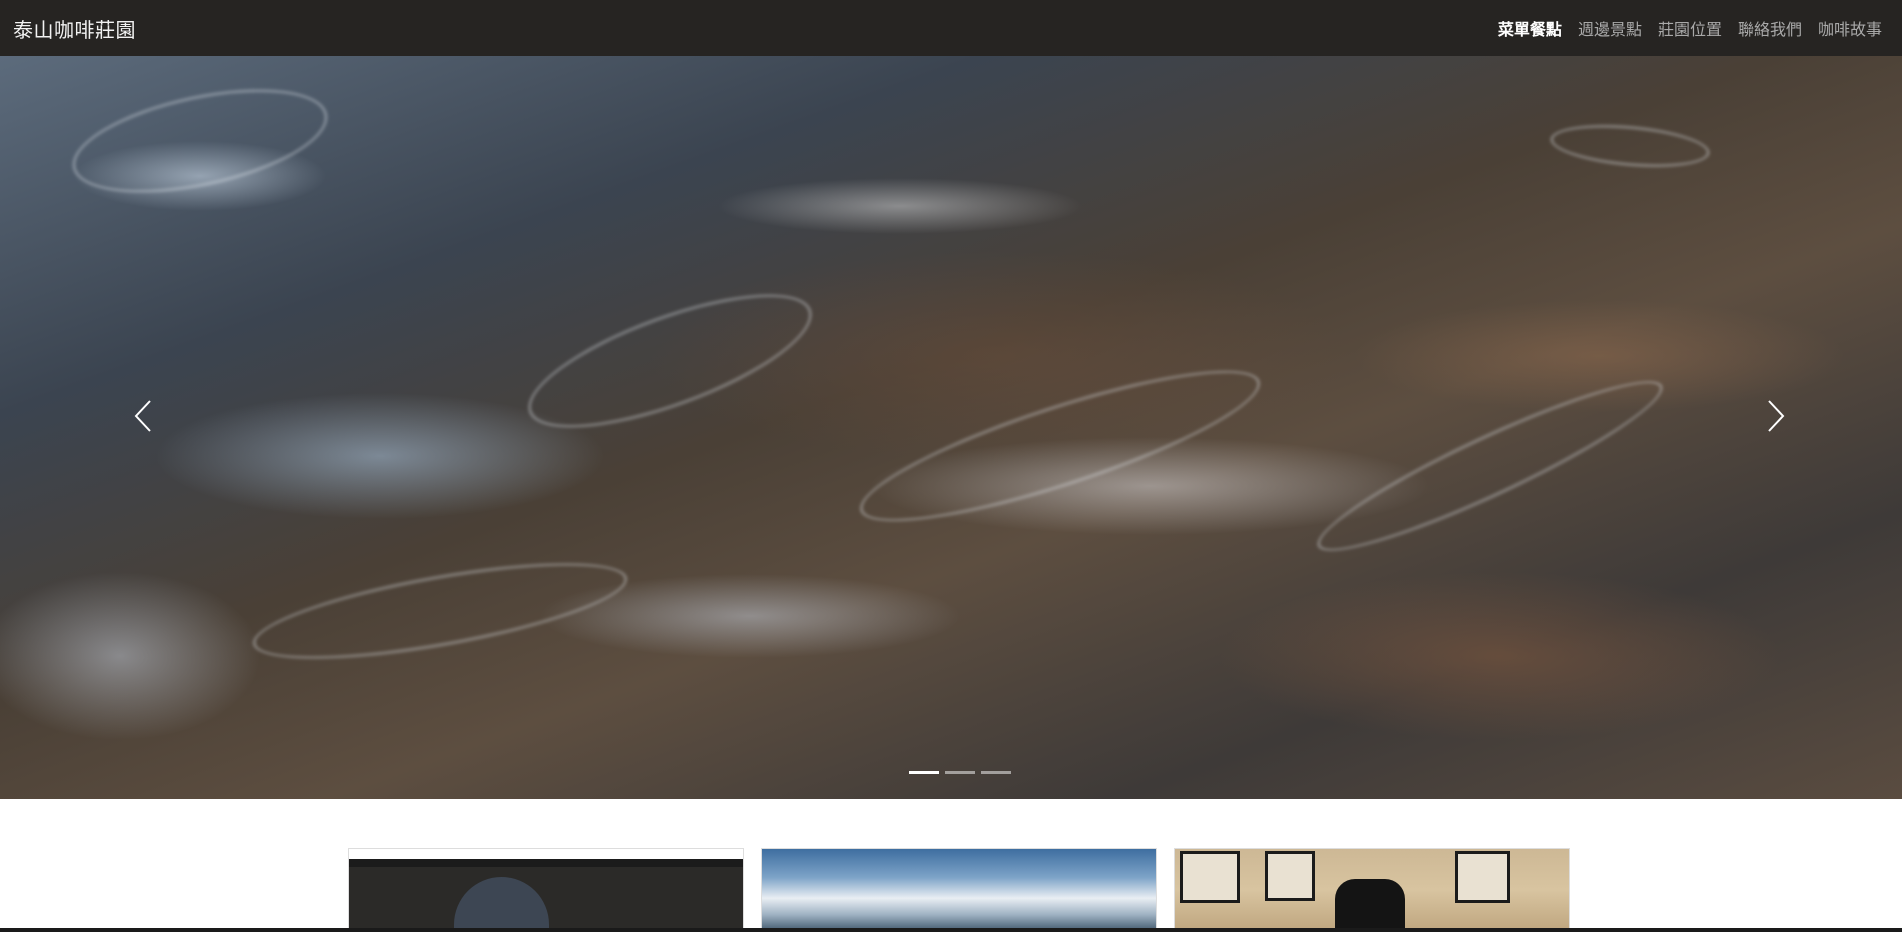 Image resolution: width=1902 pixels, height=932 pixels. I want to click on nav-item-menu: 菜單餐點, so click(1530, 28).